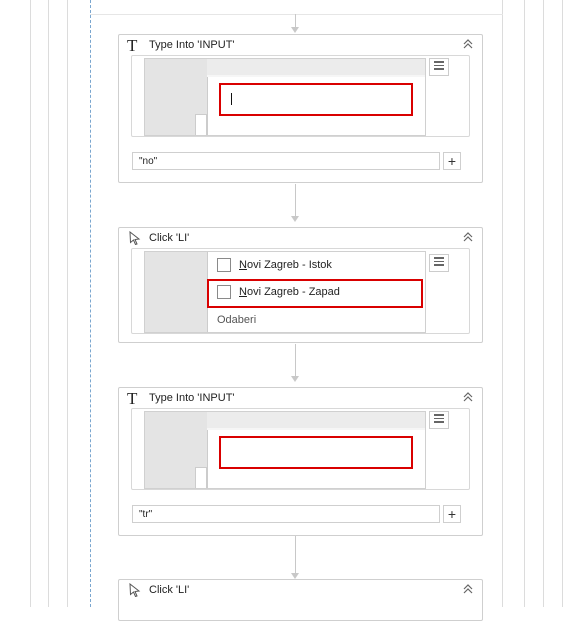 This screenshot has width=578, height=621. What do you see at coordinates (286, 161) in the screenshot?
I see `text-input-field: "no"` at bounding box center [286, 161].